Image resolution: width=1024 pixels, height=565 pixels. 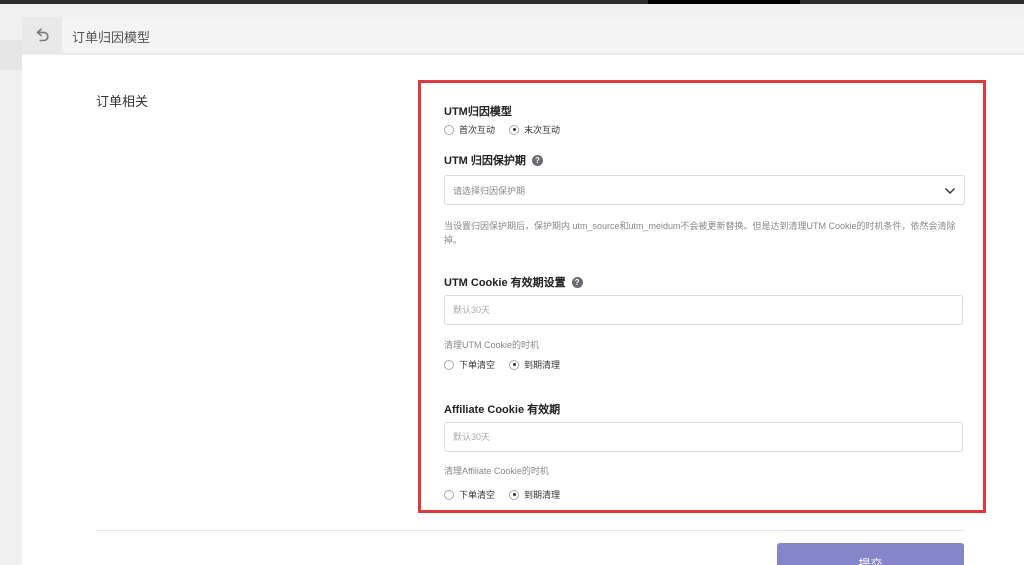 I want to click on utm-cookie-title: UTM Cookie 有效期设置 ?, so click(x=513, y=282).